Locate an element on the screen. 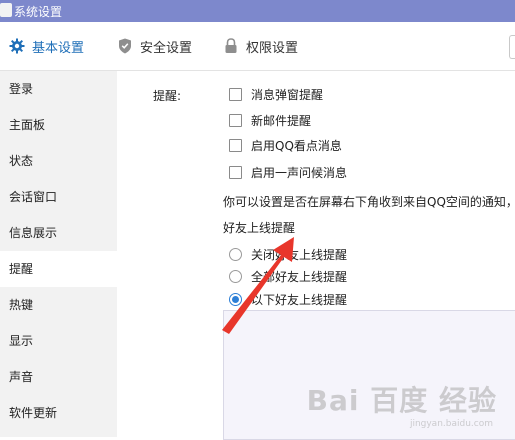 The height and width of the screenshot is (440, 515). qzone-notification-info: 你可以设置是否在屏幕右下角收到来自QQ空间的通知， is located at coordinates (369, 202).